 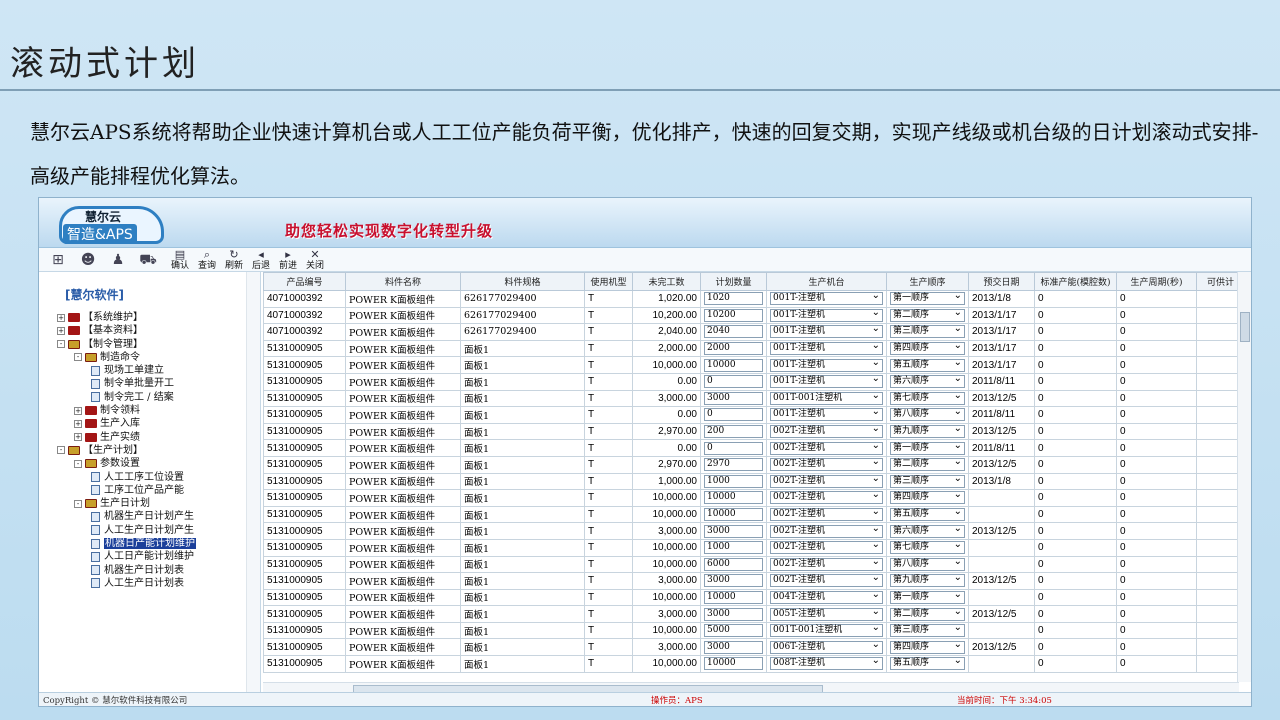 I want to click on column-header: 生产顺序, so click(x=927, y=281).